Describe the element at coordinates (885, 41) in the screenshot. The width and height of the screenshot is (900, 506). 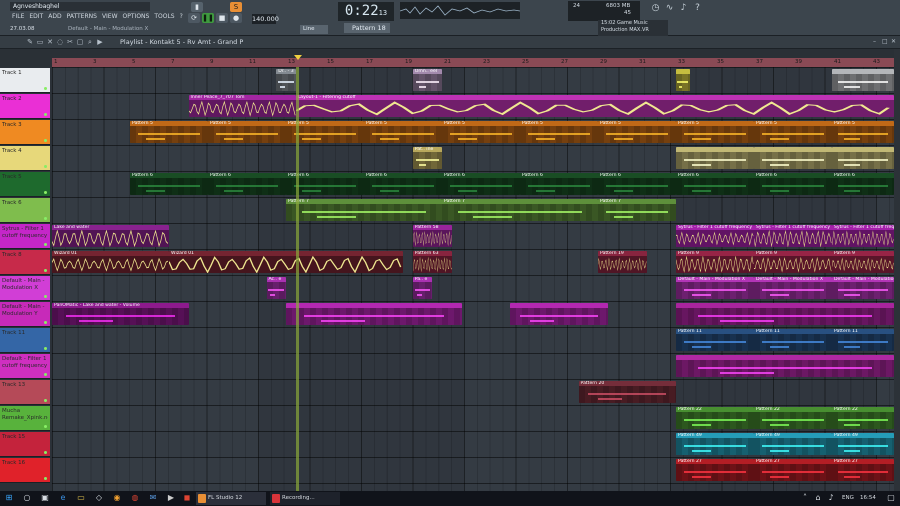
I see `maximize-icon: □` at that location.